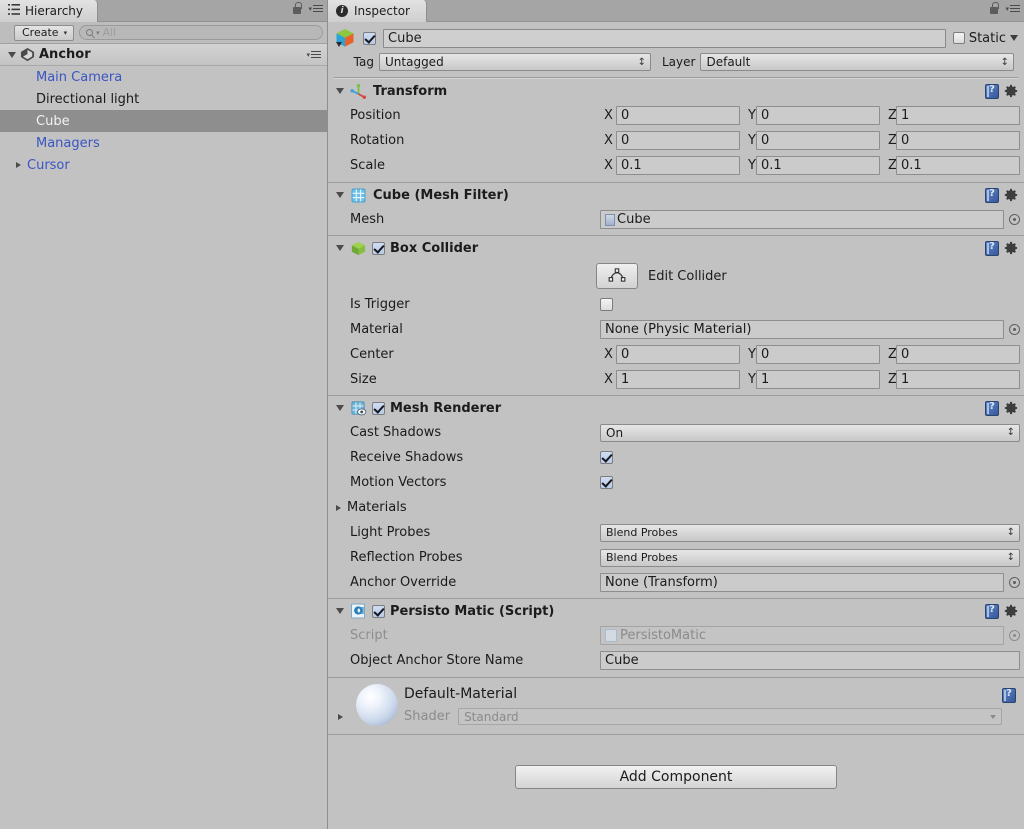  I want to click on scale-x-input: 0.1, so click(678, 165).